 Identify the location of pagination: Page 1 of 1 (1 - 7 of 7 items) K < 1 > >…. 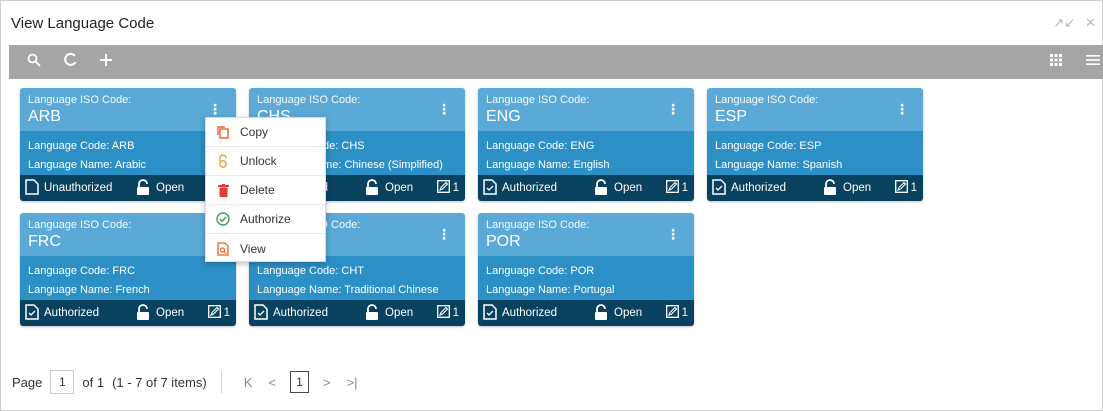
(189, 382).